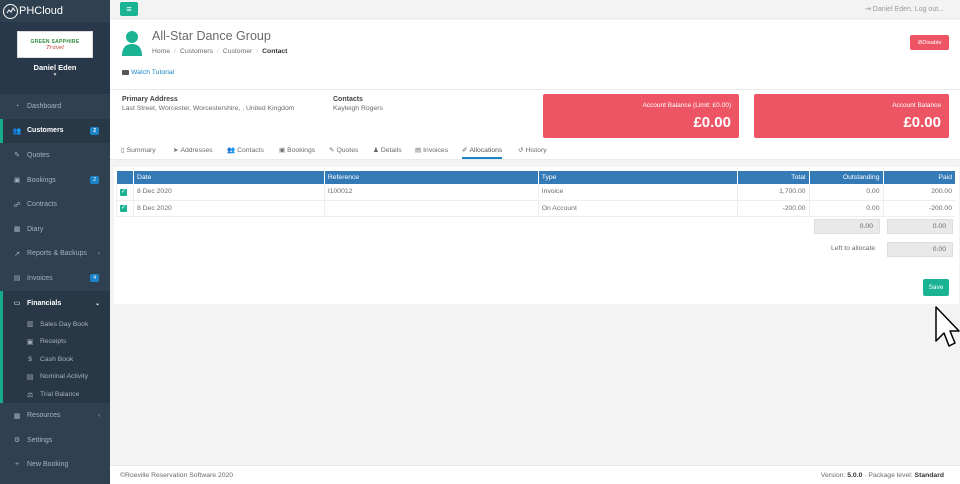 The width and height of the screenshot is (960, 484). Describe the element at coordinates (55, 303) in the screenshot. I see `sidebar-item-financials: ▭ Financials ⌄` at that location.